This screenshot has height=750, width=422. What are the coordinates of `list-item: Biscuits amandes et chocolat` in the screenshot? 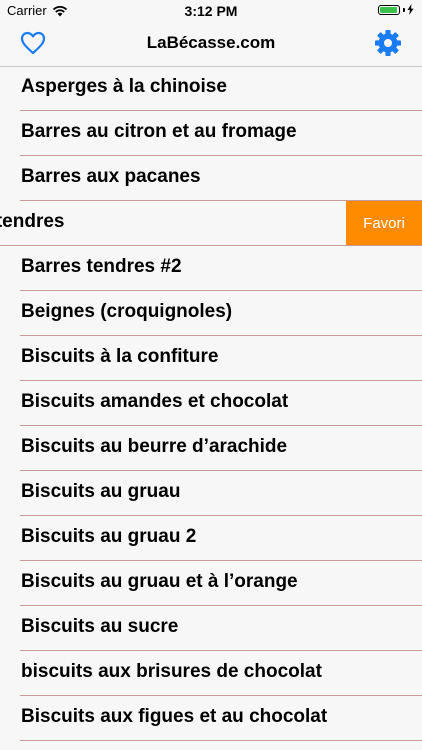 It's located at (221, 403).